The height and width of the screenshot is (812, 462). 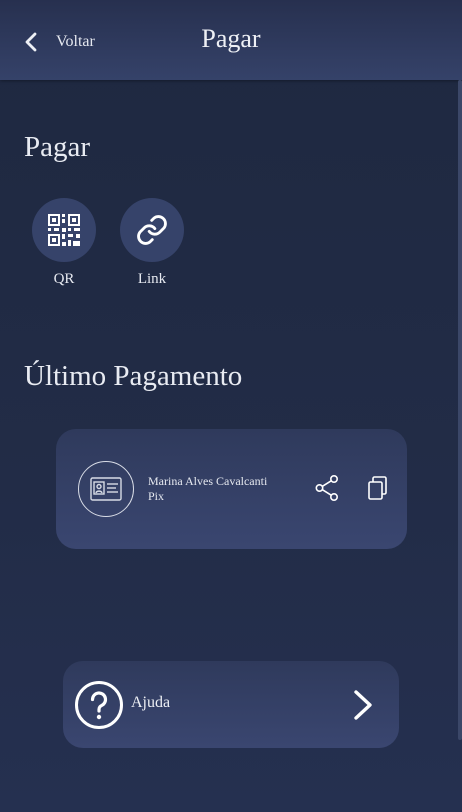 I want to click on qr-action-button: QR, so click(x=64, y=243).